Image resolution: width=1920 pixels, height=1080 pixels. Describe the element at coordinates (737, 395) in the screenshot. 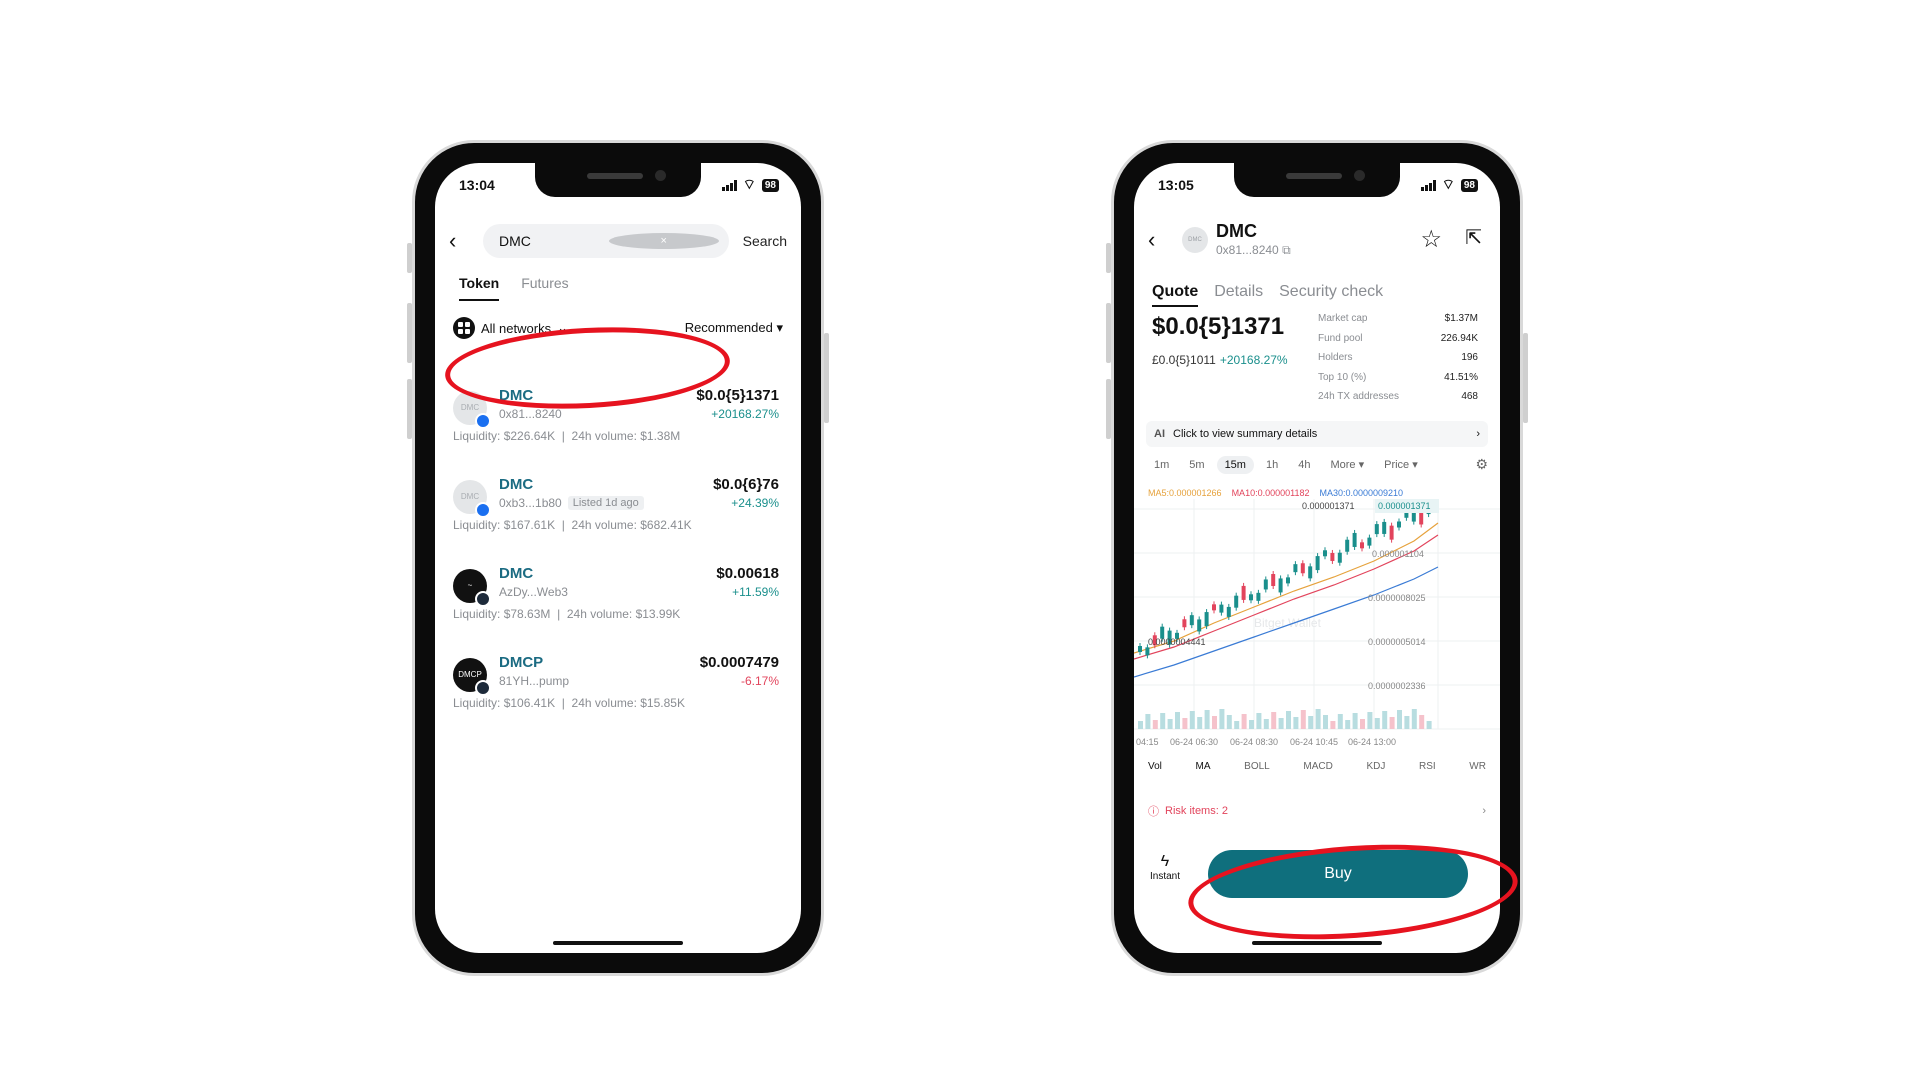

I see `token-price: $0.0{5}1371` at that location.